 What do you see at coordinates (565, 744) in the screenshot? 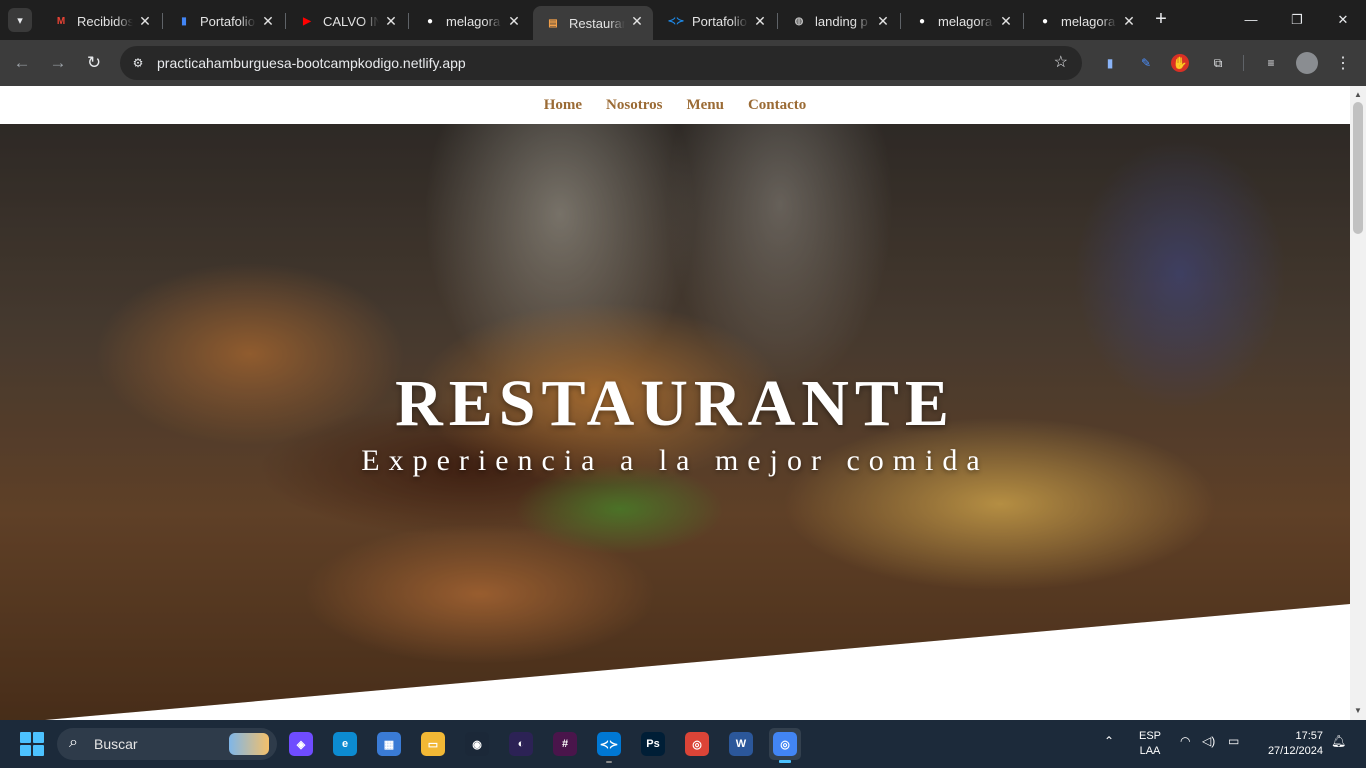
I see `slack-icon: #` at bounding box center [565, 744].